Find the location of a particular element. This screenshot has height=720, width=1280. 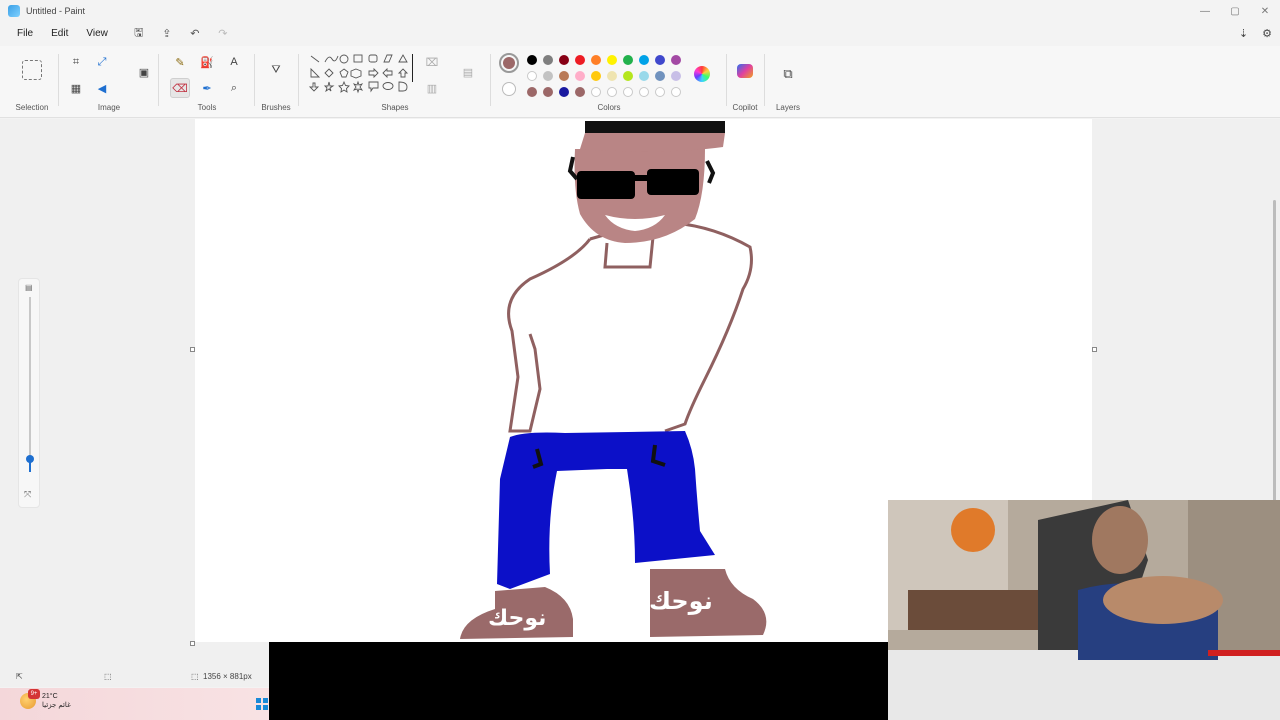

zoom-top-icon: ▤ is located at coordinates (29, 287).